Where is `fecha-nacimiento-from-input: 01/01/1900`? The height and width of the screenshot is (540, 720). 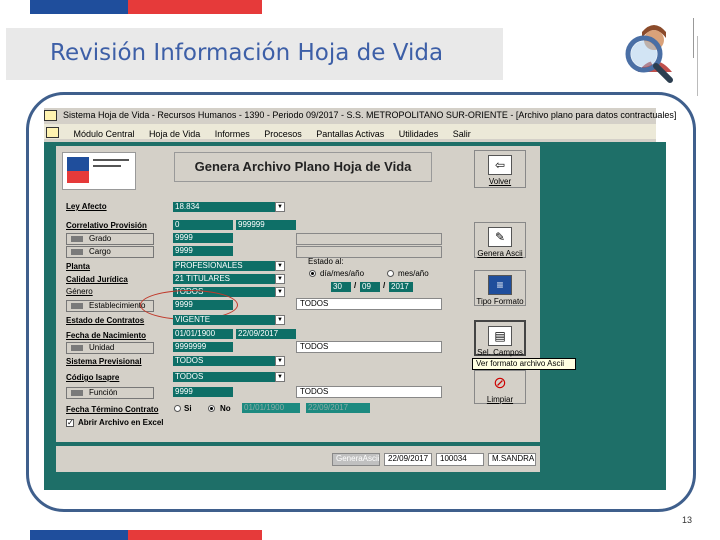
fecha-nacimiento-from-input: 01/01/1900 is located at coordinates (203, 334).